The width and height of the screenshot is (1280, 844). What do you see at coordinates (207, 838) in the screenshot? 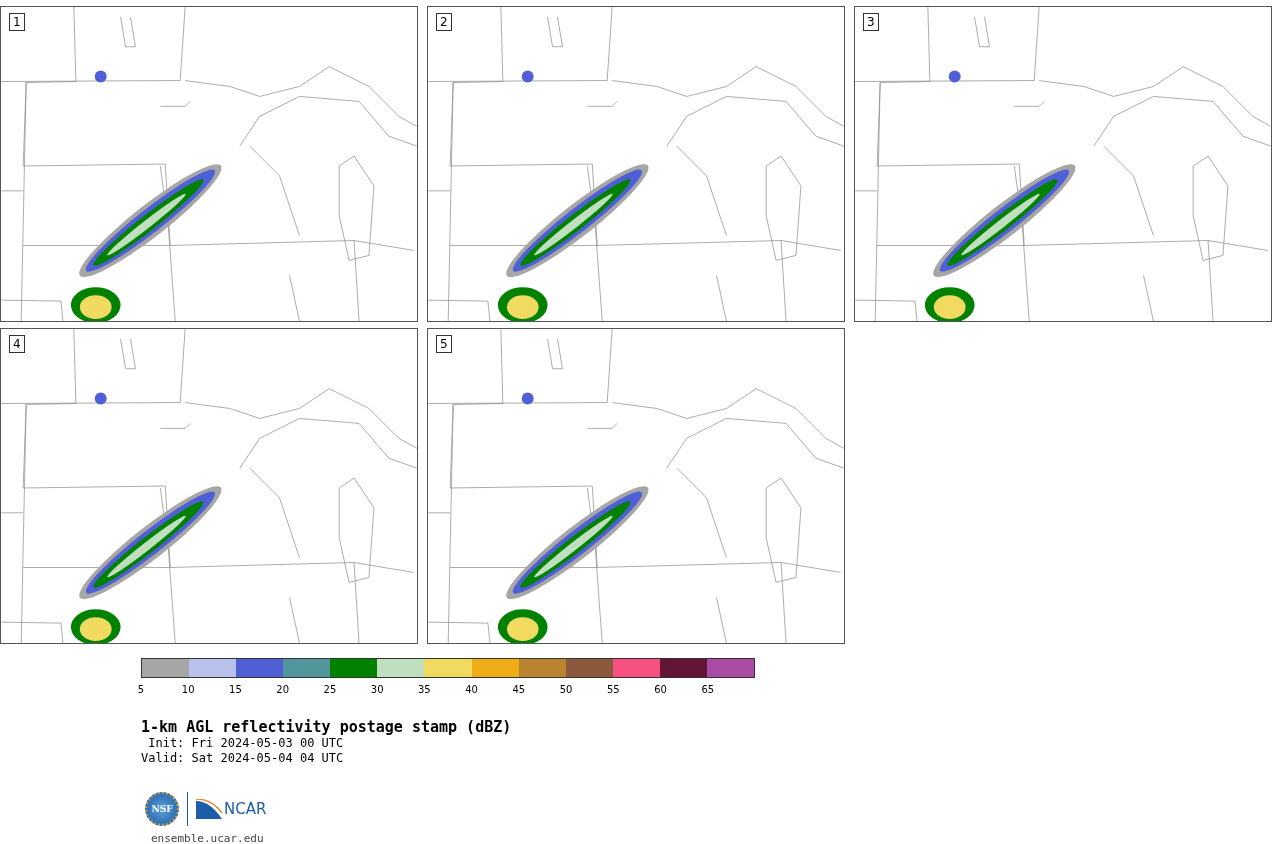
I see `website-link: ensemble.ucar.edu` at bounding box center [207, 838].